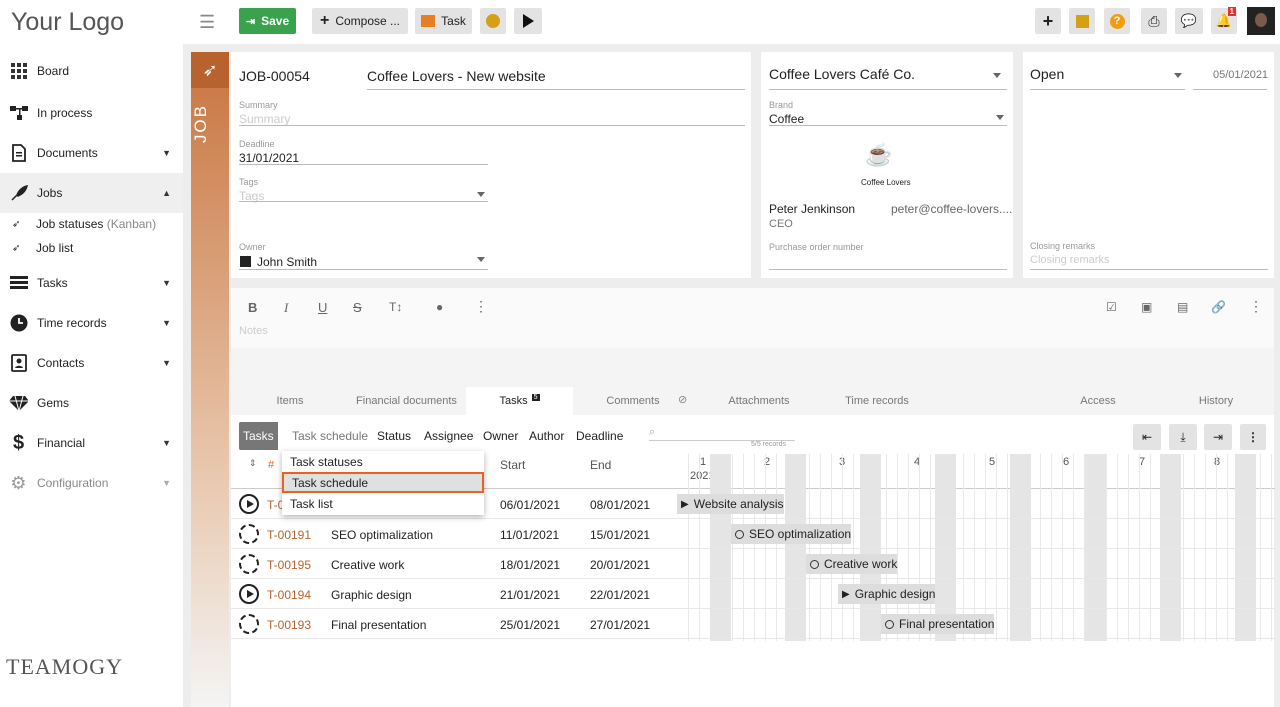 The height and width of the screenshot is (707, 1280). Describe the element at coordinates (1216, 401) in the screenshot. I see `tab-history: History` at that location.